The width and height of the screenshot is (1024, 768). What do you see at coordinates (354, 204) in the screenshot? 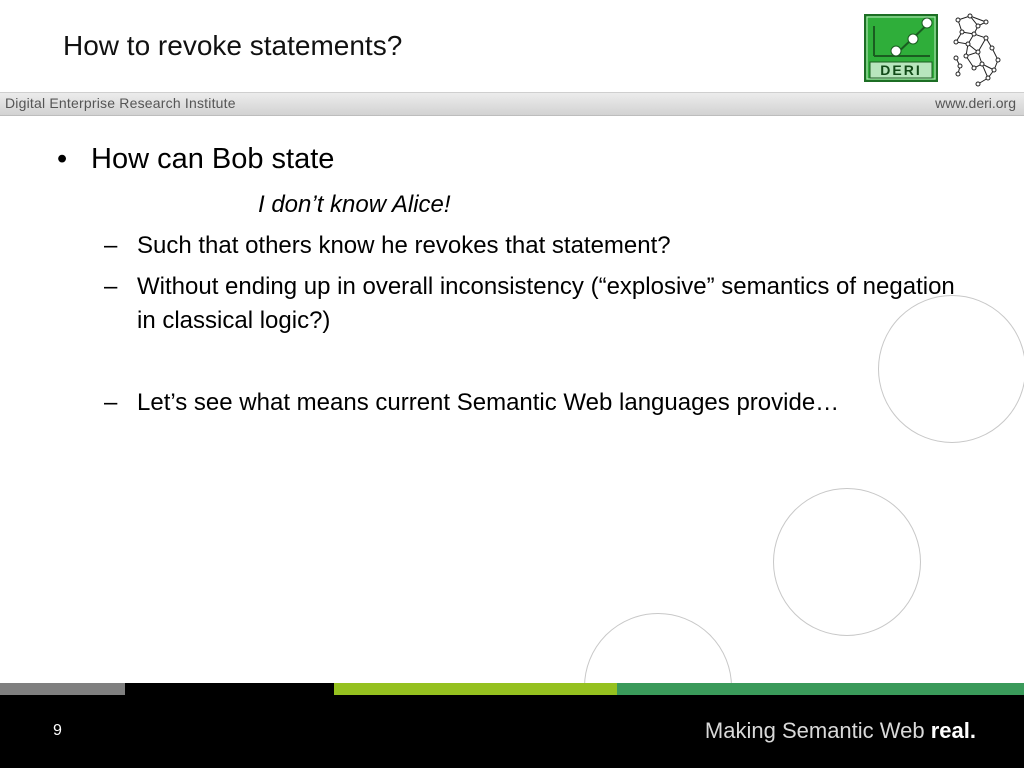
I see `quote-text: I don’t know Alice!` at bounding box center [354, 204].